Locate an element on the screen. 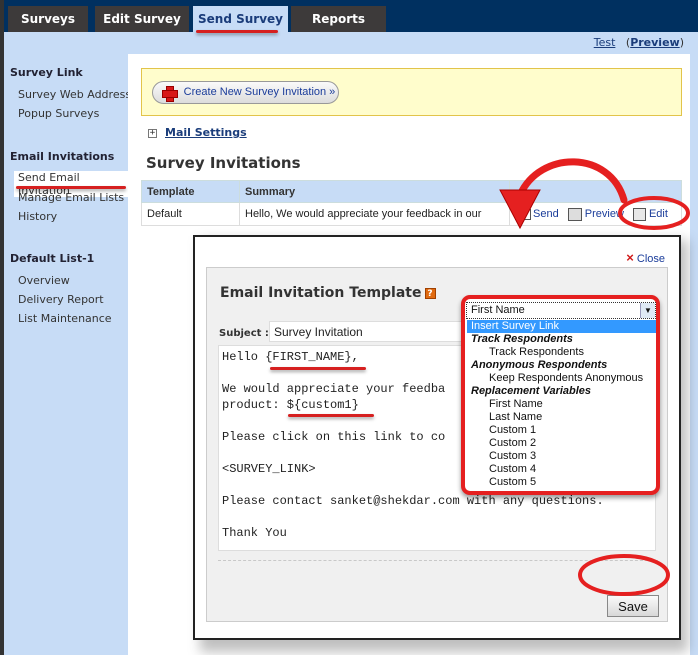 The image size is (698, 655). sidebar-heading-email-invitations: Email Invitations is located at coordinates (62, 156).